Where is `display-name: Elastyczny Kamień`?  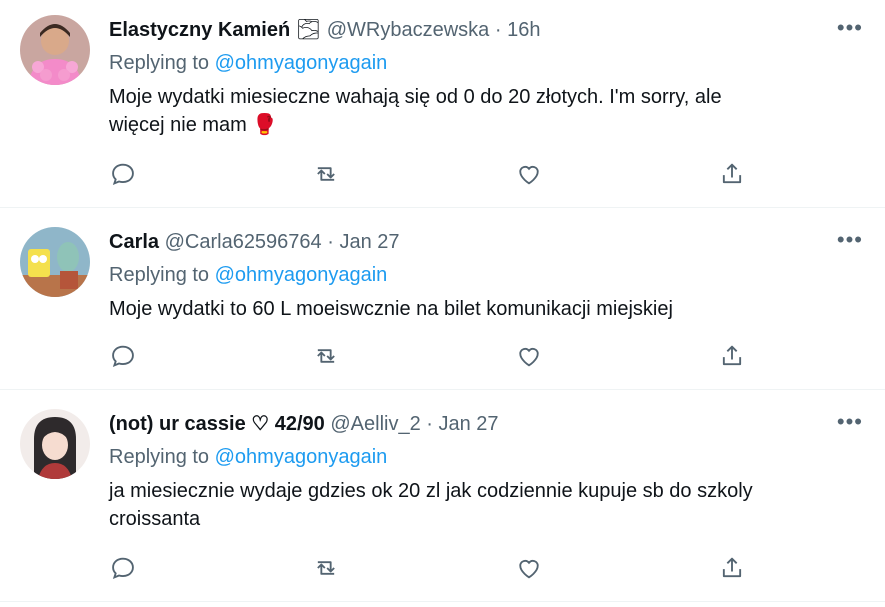 display-name: Elastyczny Kamień is located at coordinates (199, 30).